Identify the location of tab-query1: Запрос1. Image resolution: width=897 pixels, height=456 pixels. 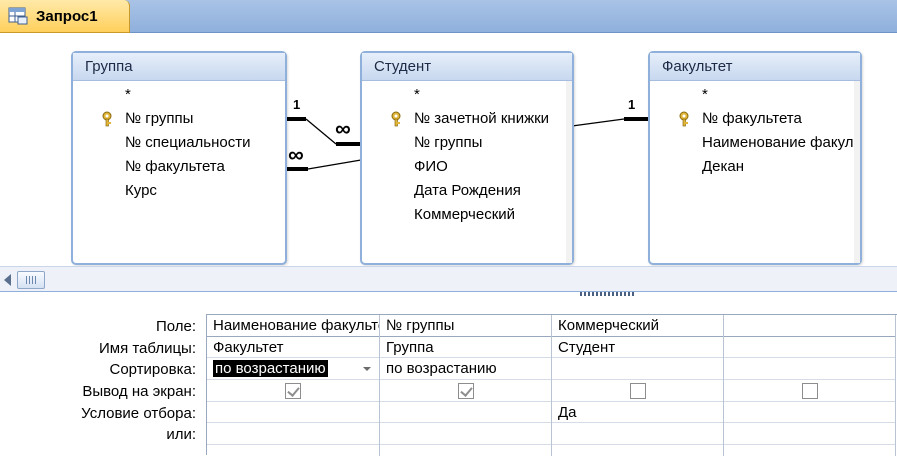
(65, 16).